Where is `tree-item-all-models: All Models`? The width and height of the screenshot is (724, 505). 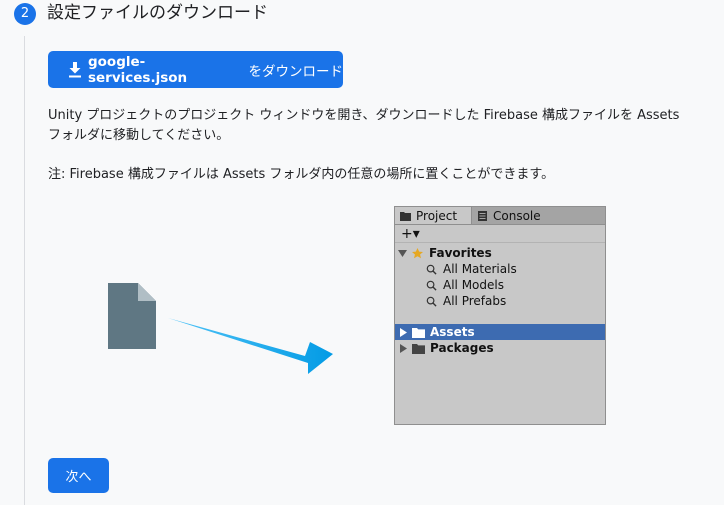
tree-item-all-models: All Models is located at coordinates (515, 285).